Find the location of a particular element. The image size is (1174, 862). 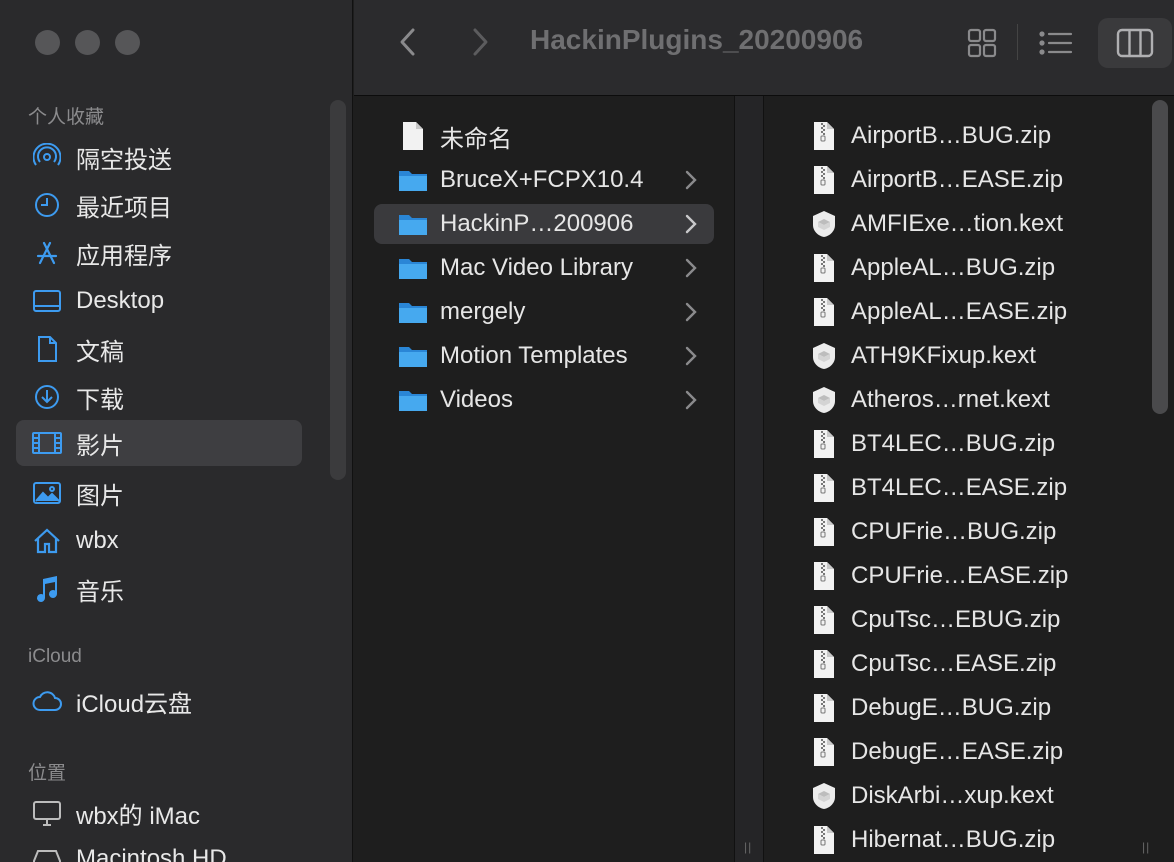

sidebar-item-airdrop: 隔空投送 is located at coordinates (159, 157).